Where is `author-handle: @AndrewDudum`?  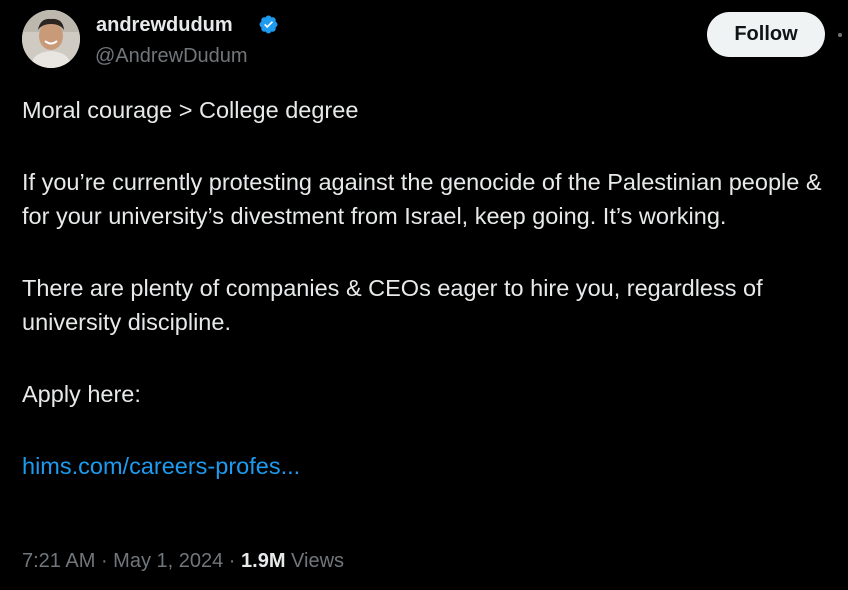
author-handle: @AndrewDudum is located at coordinates (171, 56).